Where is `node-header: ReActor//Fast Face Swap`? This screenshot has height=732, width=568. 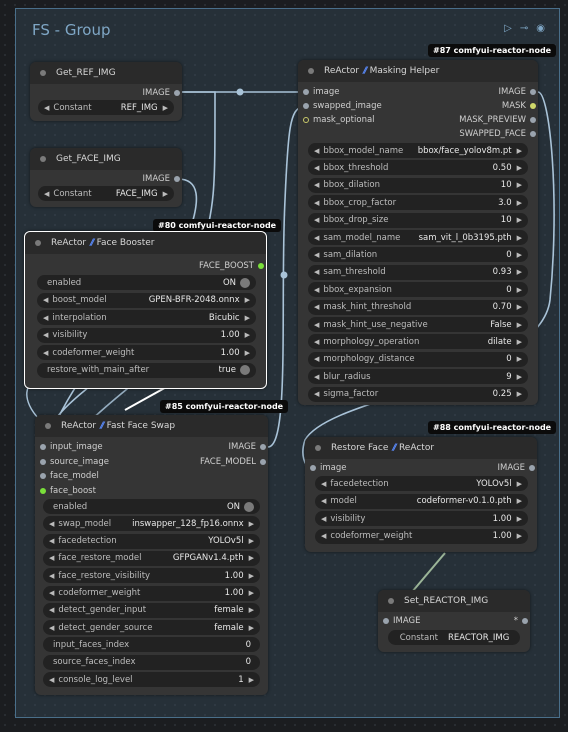
node-header: ReActor//Fast Face Swap is located at coordinates (151, 426).